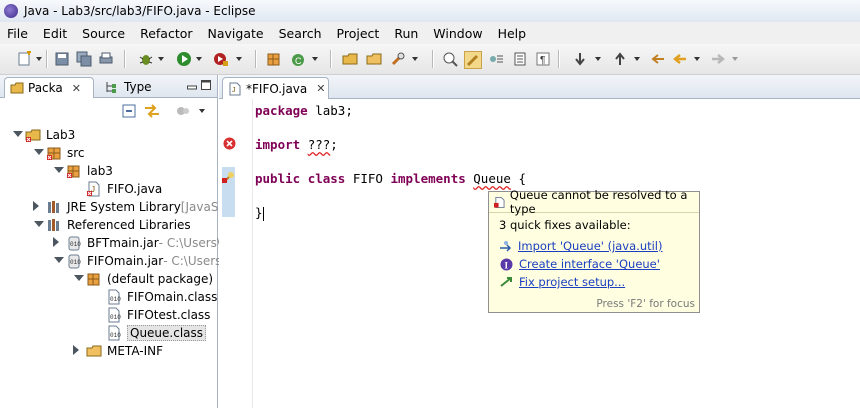  I want to click on search-dropdown-icon, so click(415, 59).